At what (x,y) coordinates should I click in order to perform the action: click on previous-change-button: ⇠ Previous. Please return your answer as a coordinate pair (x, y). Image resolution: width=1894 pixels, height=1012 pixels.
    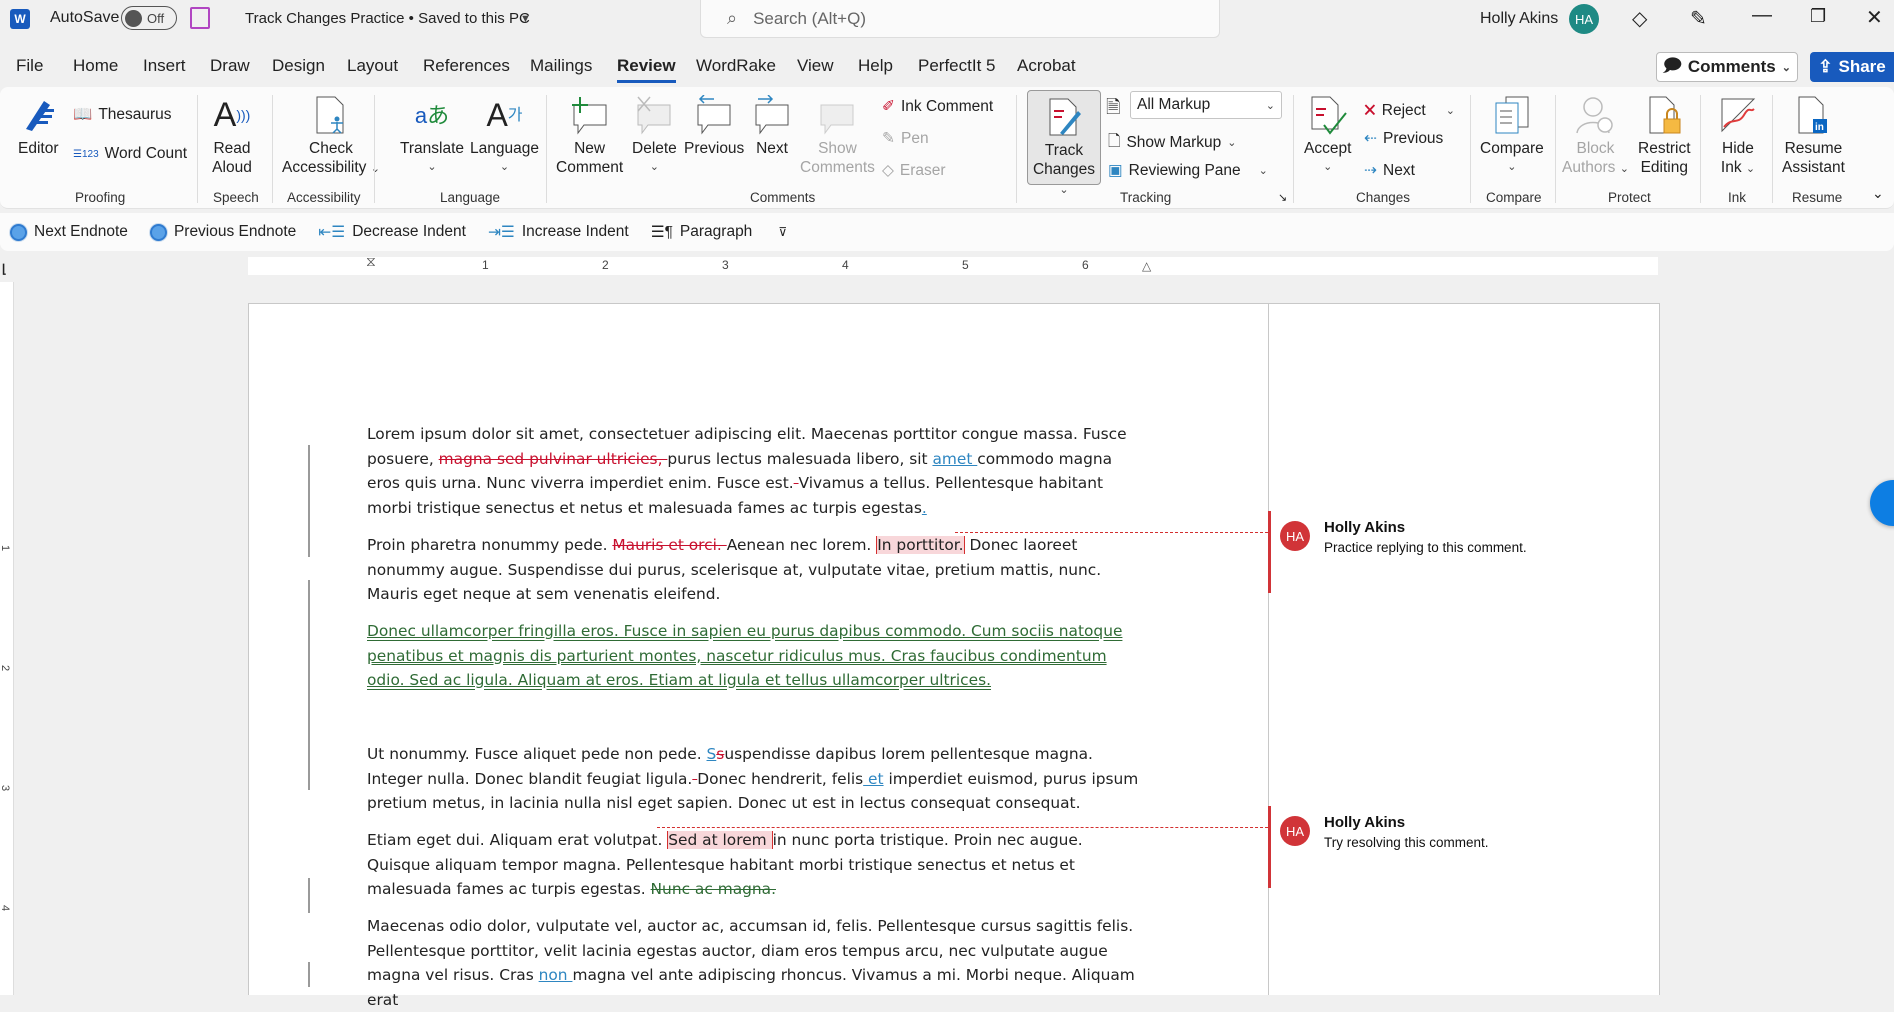
    Looking at the image, I should click on (1403, 138).